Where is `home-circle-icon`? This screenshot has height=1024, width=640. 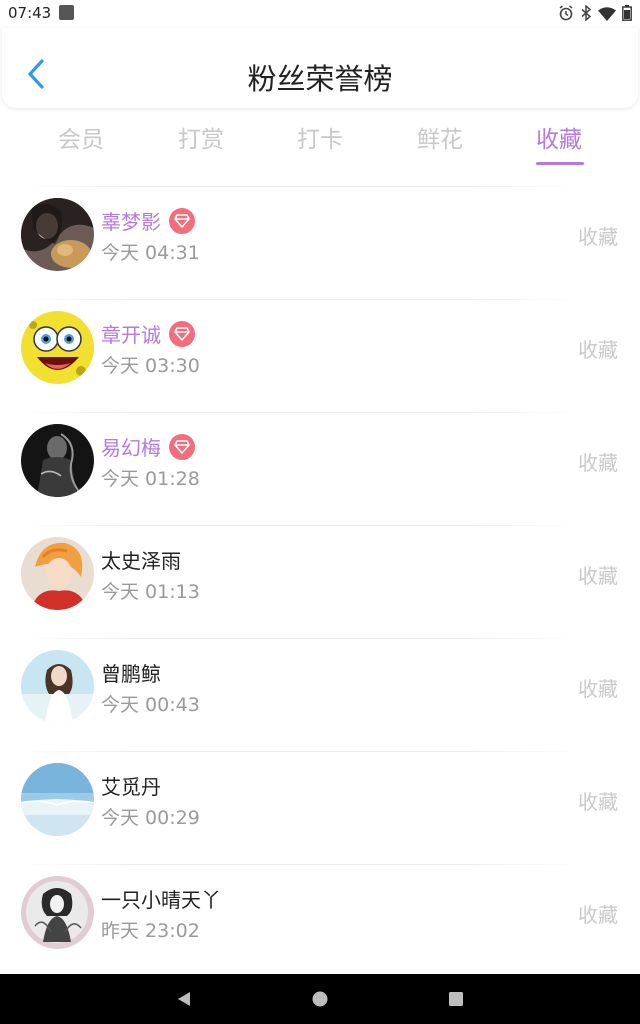 home-circle-icon is located at coordinates (320, 999).